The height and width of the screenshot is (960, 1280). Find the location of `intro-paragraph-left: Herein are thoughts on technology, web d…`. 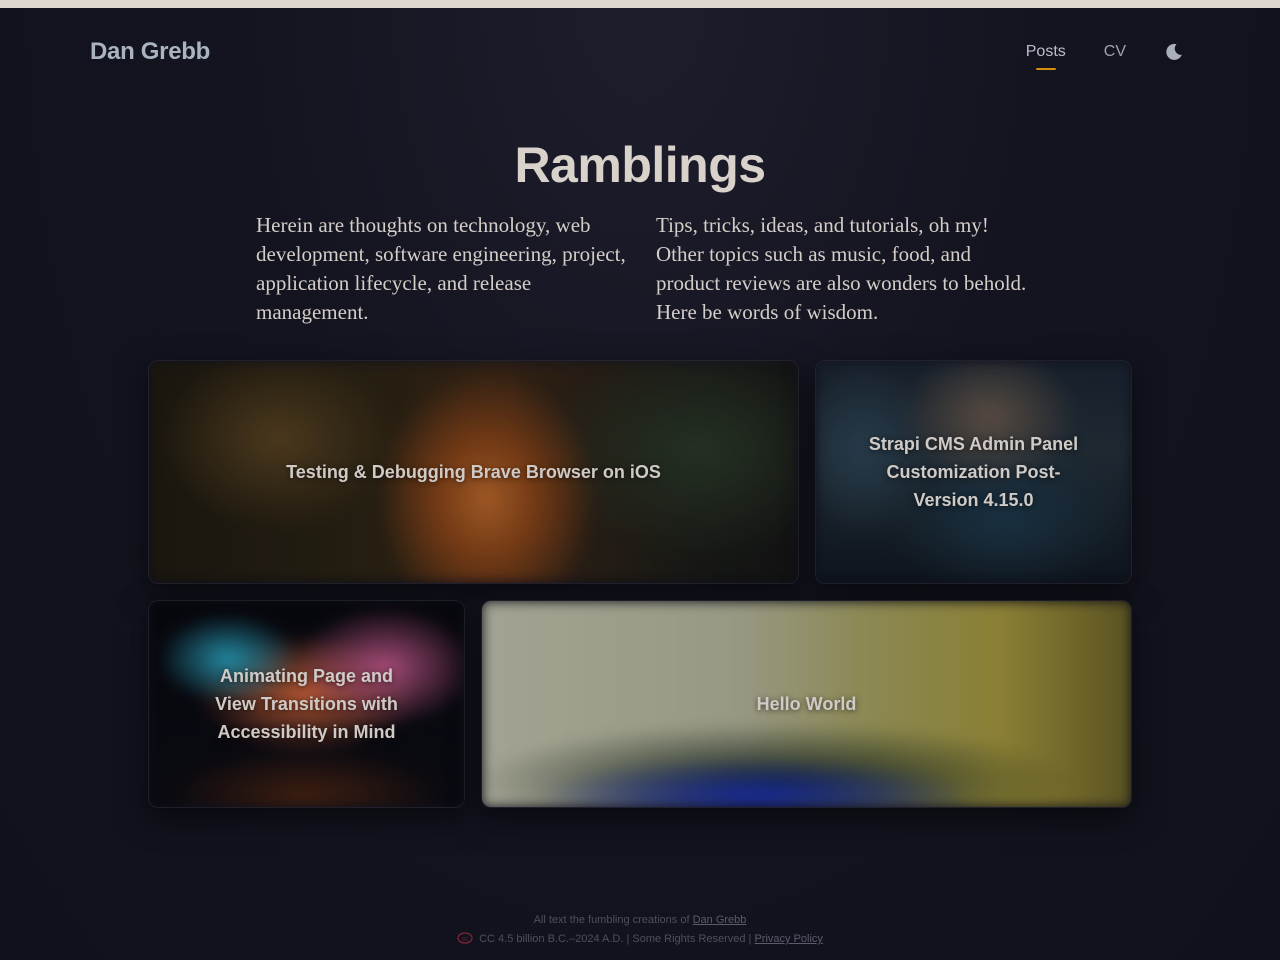

intro-paragraph-left: Herein are thoughts on technology, web d… is located at coordinates (441, 268).